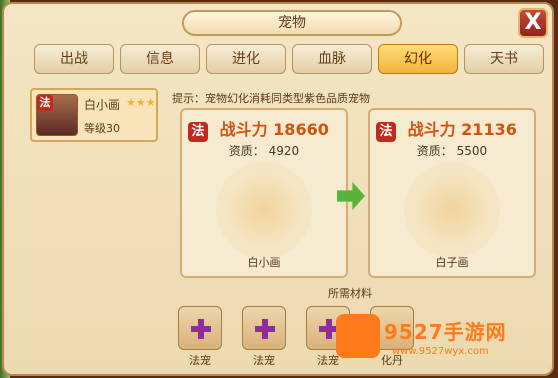  Describe the element at coordinates (452, 210) in the screenshot. I see `target-pet-model` at that location.